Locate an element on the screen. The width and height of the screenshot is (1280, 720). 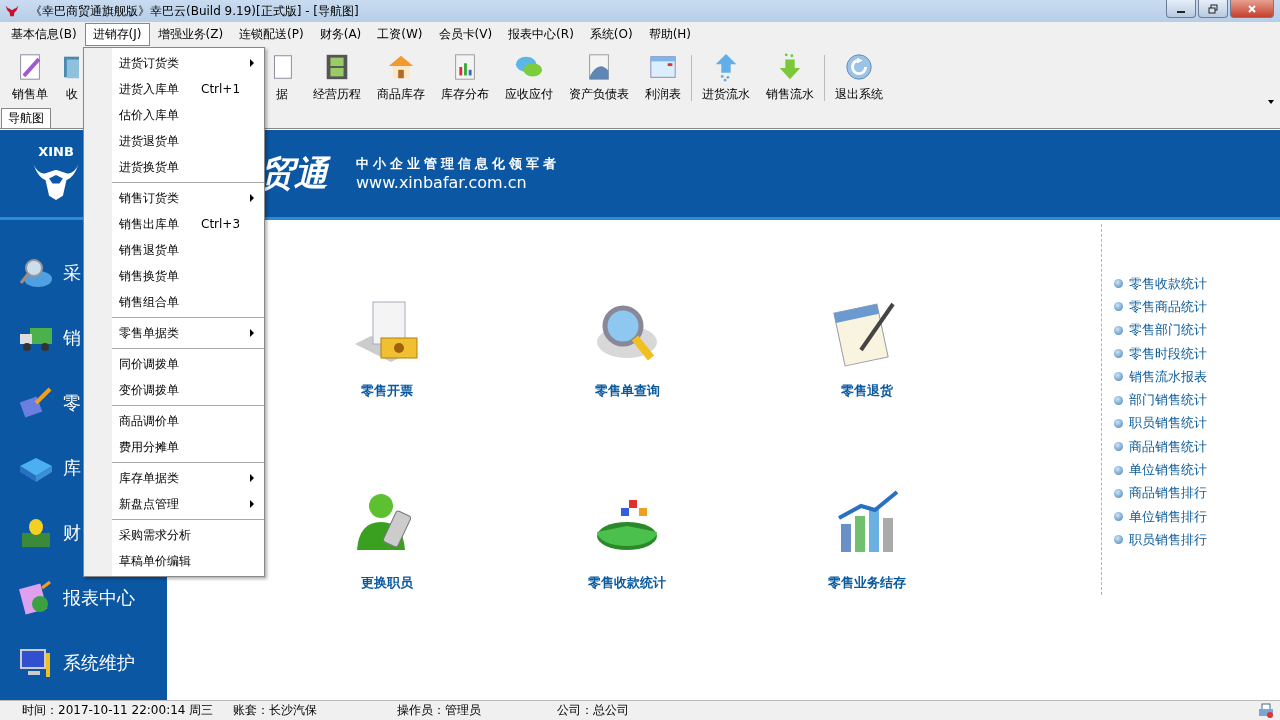
status-field: 时间：2017-10-11 22:00:14 周三 is located at coordinates (127, 710).